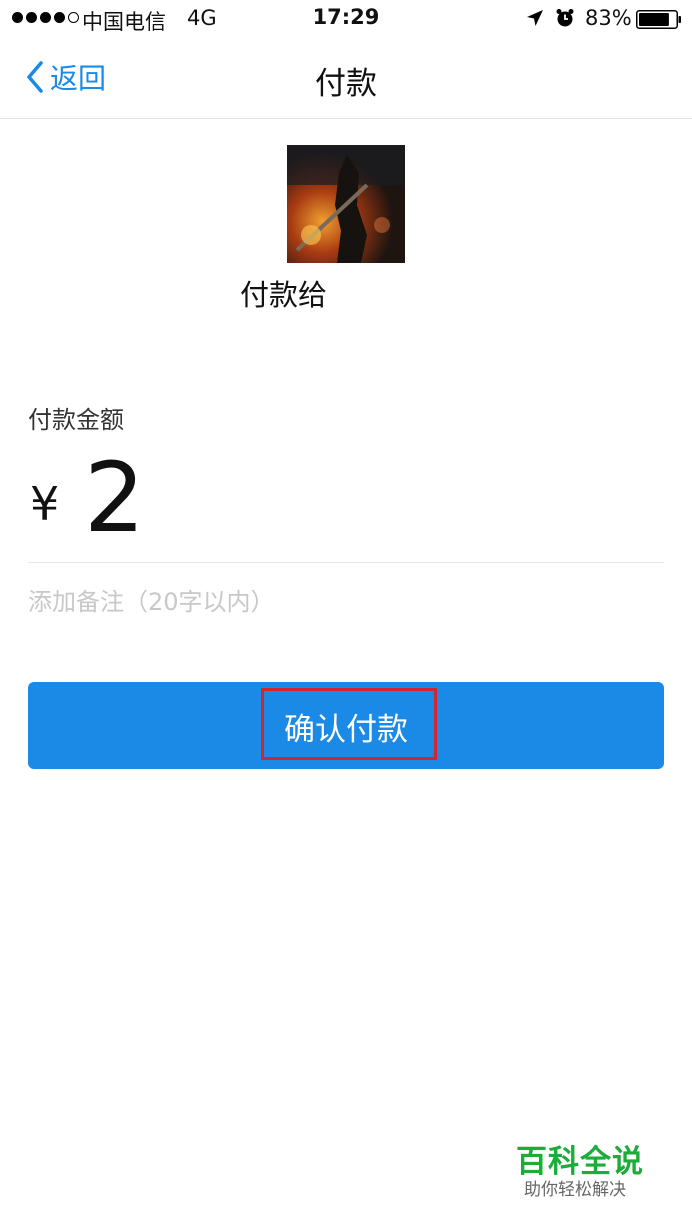 This screenshot has height=1230, width=692. What do you see at coordinates (346, 20) in the screenshot?
I see `status-bar: 中国电信 4G 17:29 83%` at bounding box center [346, 20].